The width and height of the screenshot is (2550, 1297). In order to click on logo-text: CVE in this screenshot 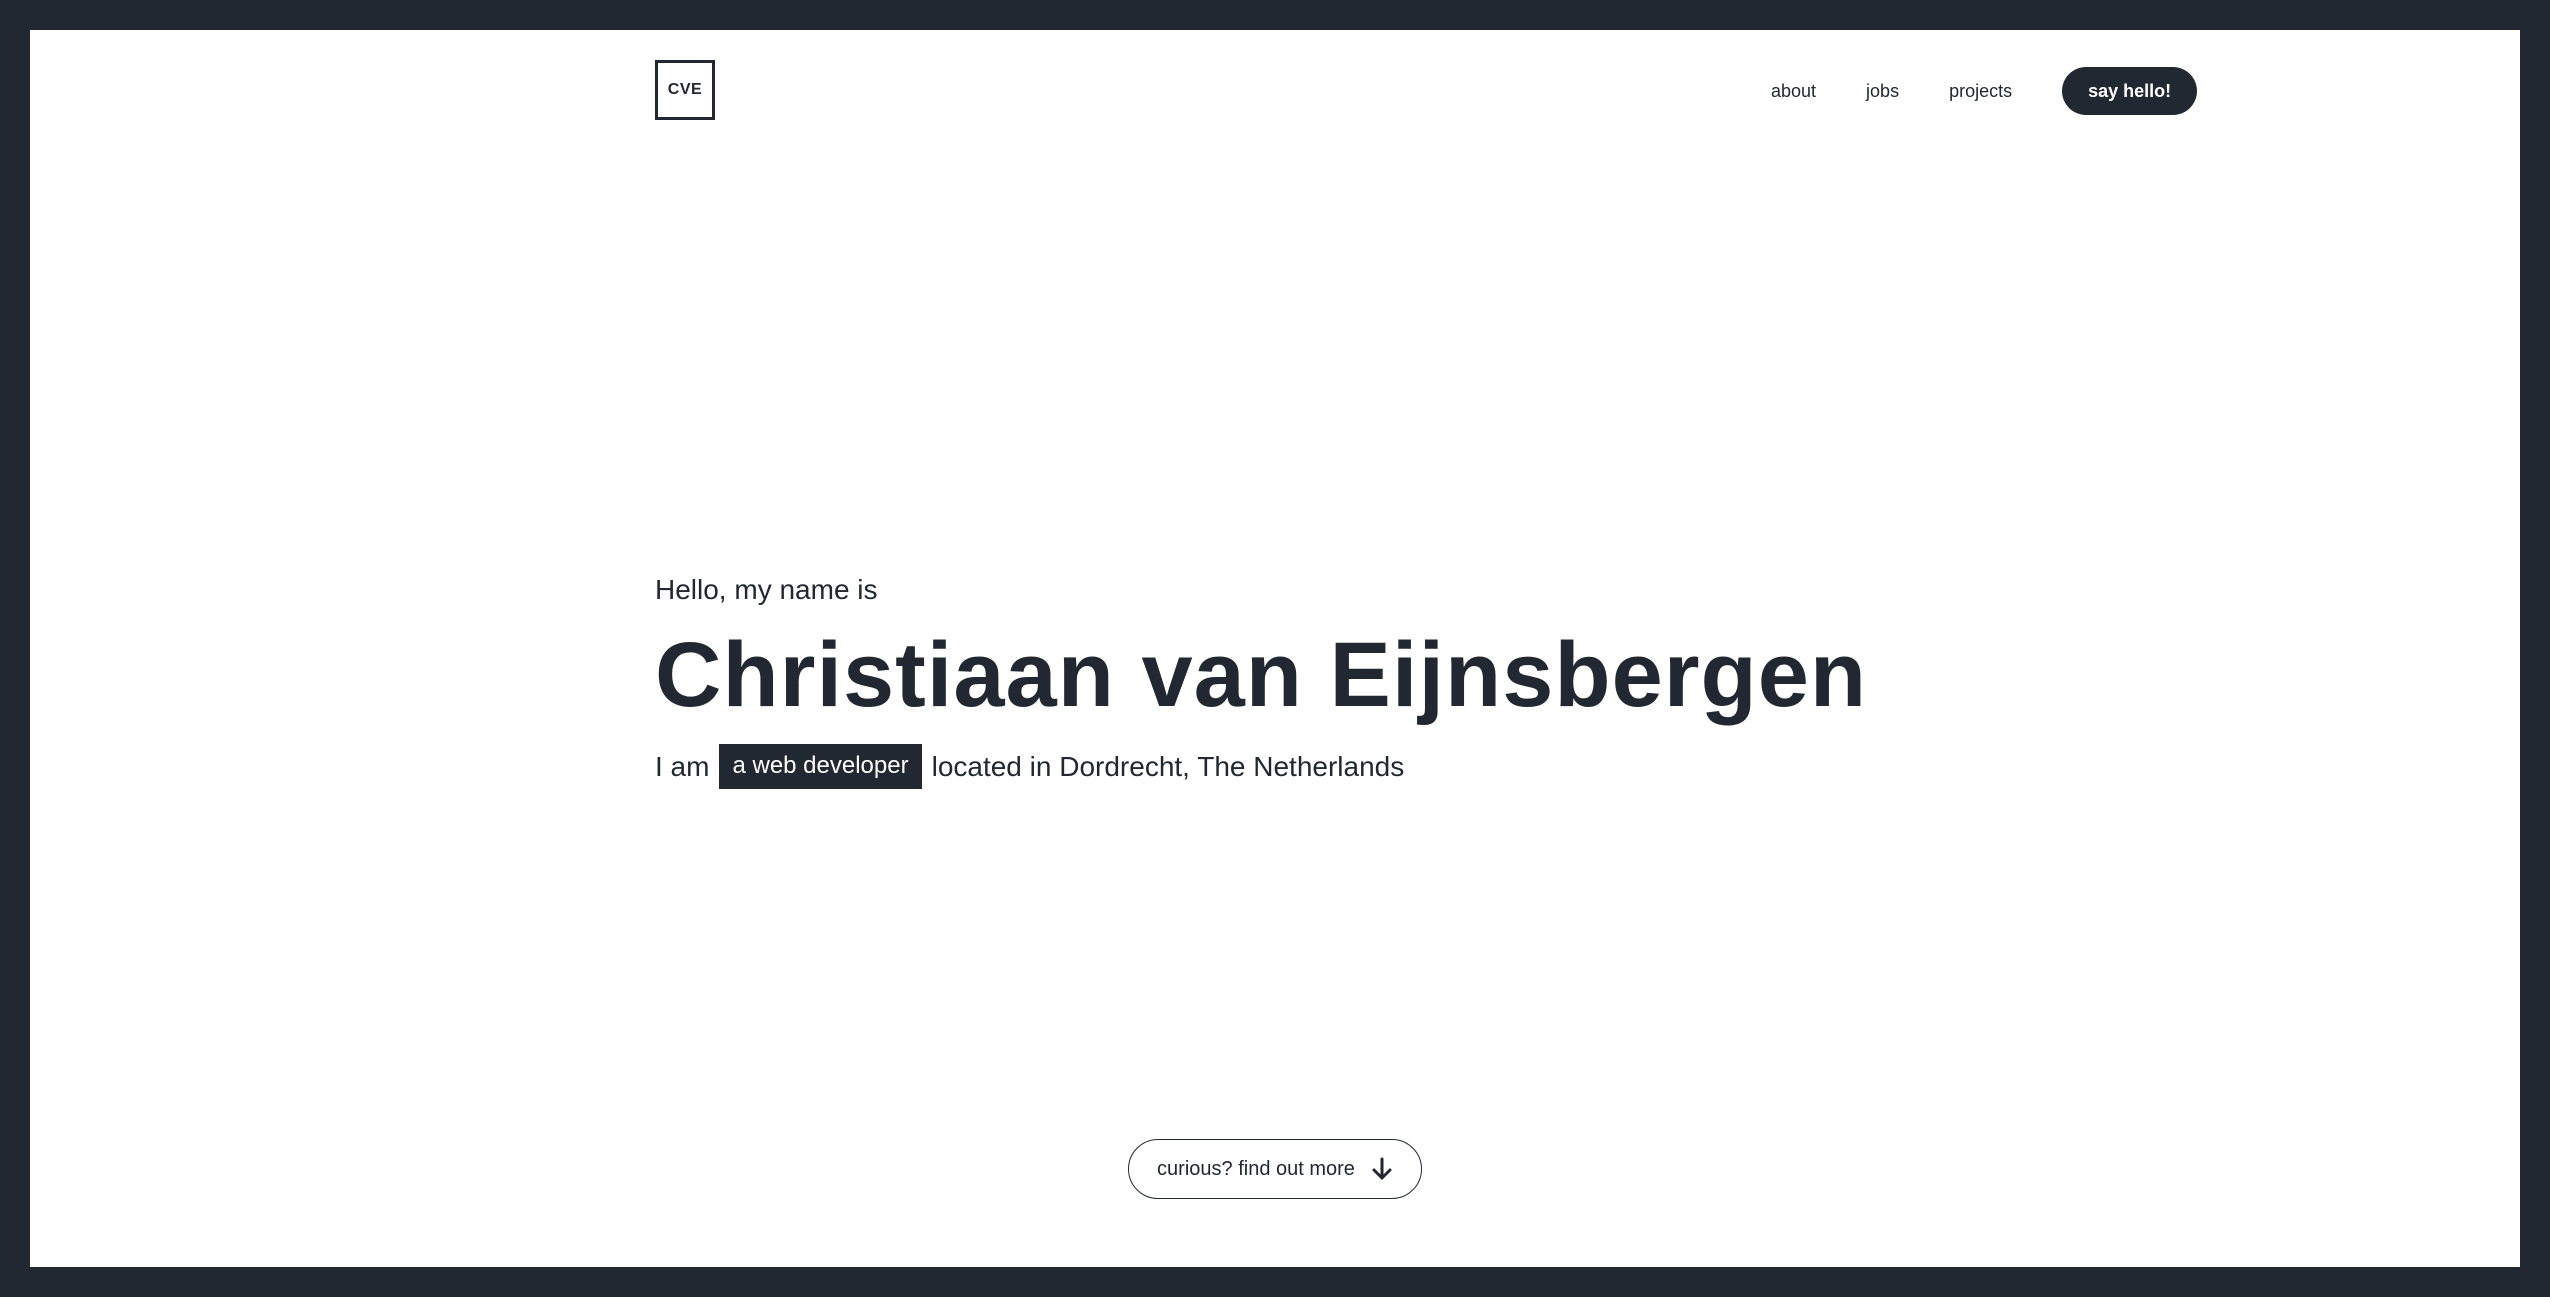, I will do `click(685, 89)`.